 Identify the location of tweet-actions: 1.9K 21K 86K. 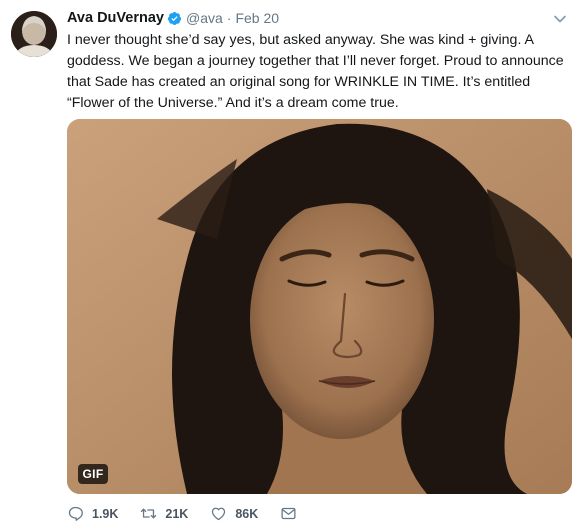
(193, 513).